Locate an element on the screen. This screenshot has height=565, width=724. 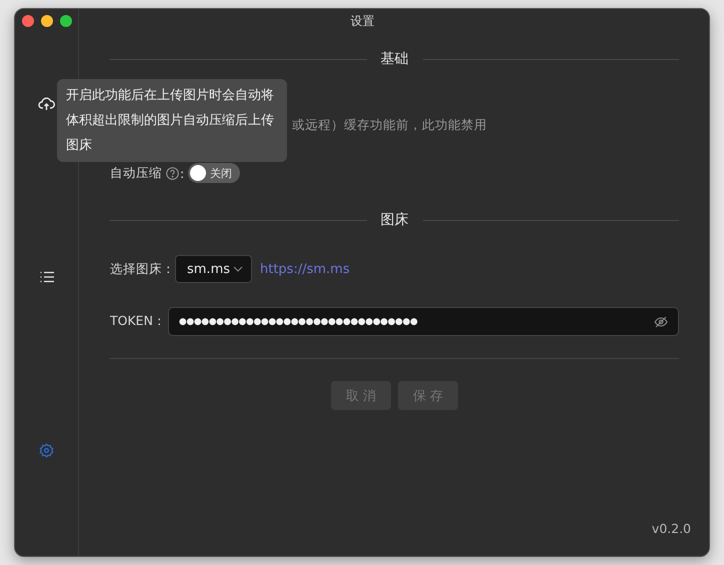
window-title: 设置 is located at coordinates (362, 21).